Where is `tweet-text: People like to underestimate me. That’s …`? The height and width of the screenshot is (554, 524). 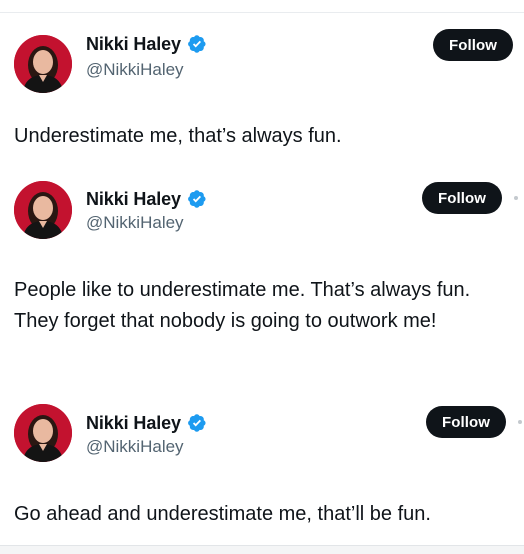
tweet-text: People like to underestimate me. That’s … is located at coordinates (242, 305).